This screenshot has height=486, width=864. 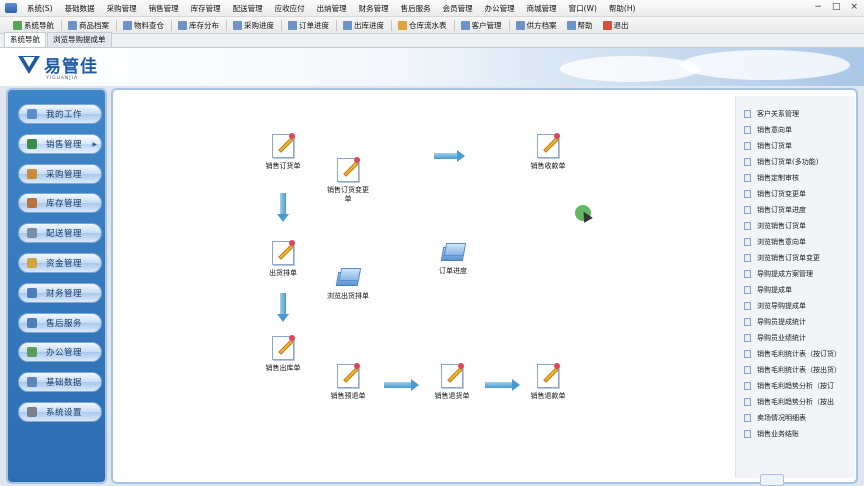 I want to click on flow-node-sales-return: 销售退货单, so click(x=452, y=382).